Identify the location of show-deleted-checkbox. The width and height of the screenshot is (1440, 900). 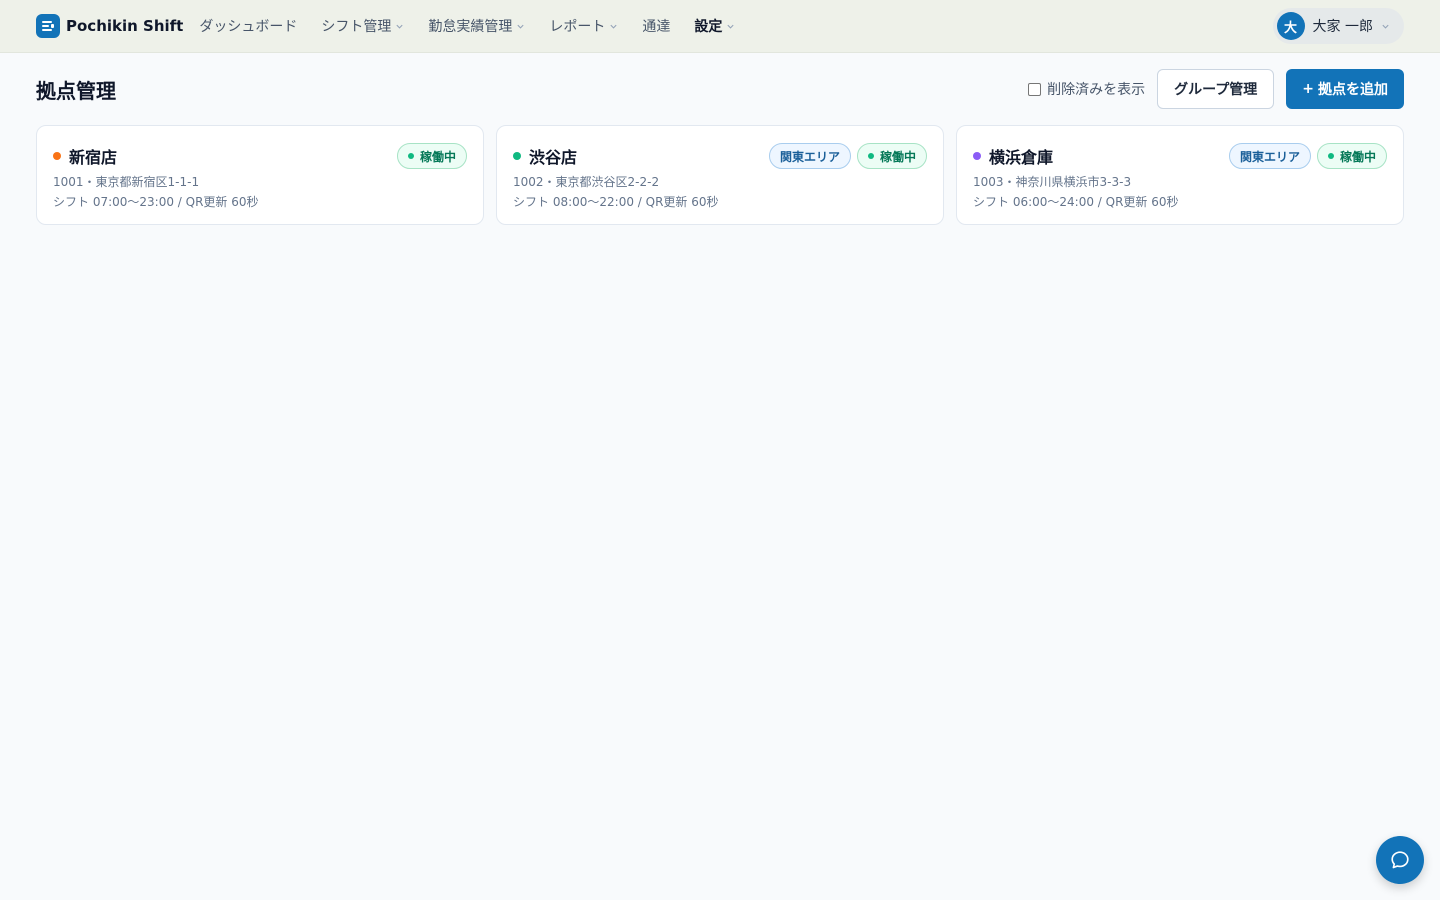
(1035, 89).